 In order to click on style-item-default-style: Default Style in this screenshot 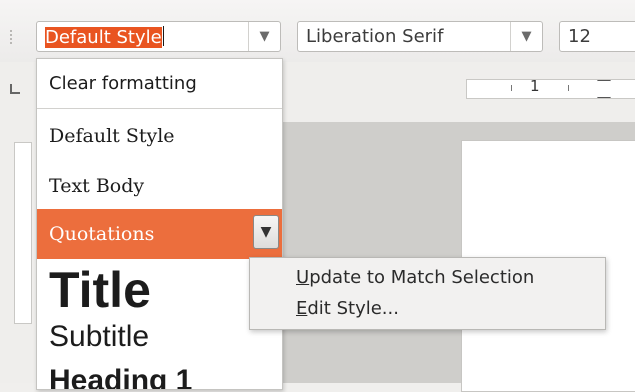, I will do `click(159, 136)`.